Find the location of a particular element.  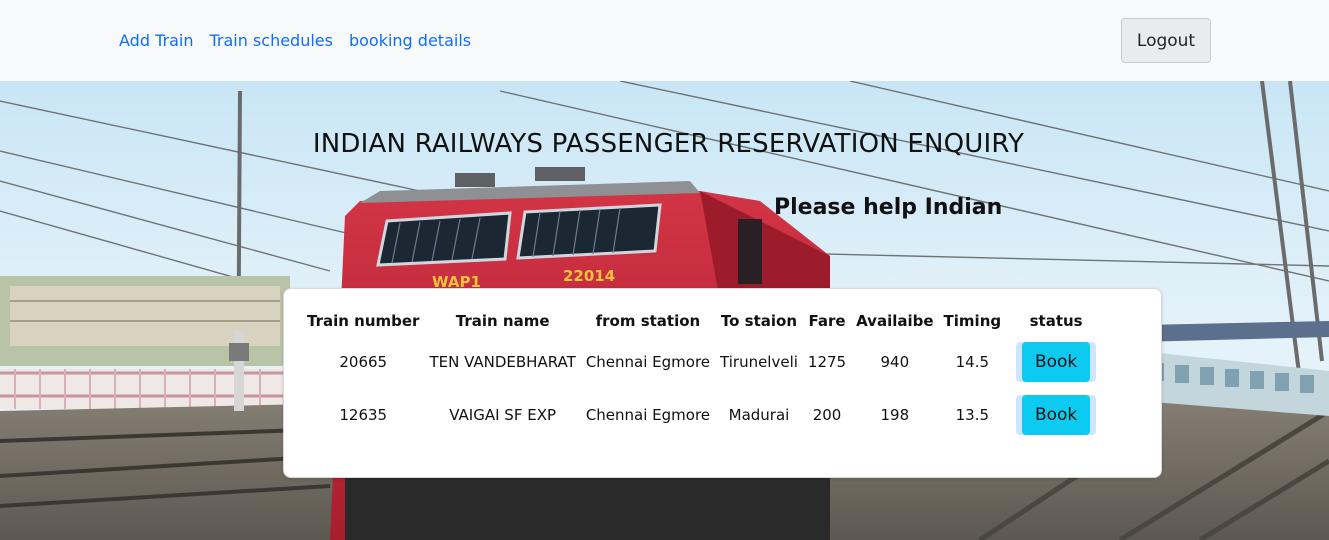

cell-train-name: VAIGAI SF EXP is located at coordinates (503, 414).